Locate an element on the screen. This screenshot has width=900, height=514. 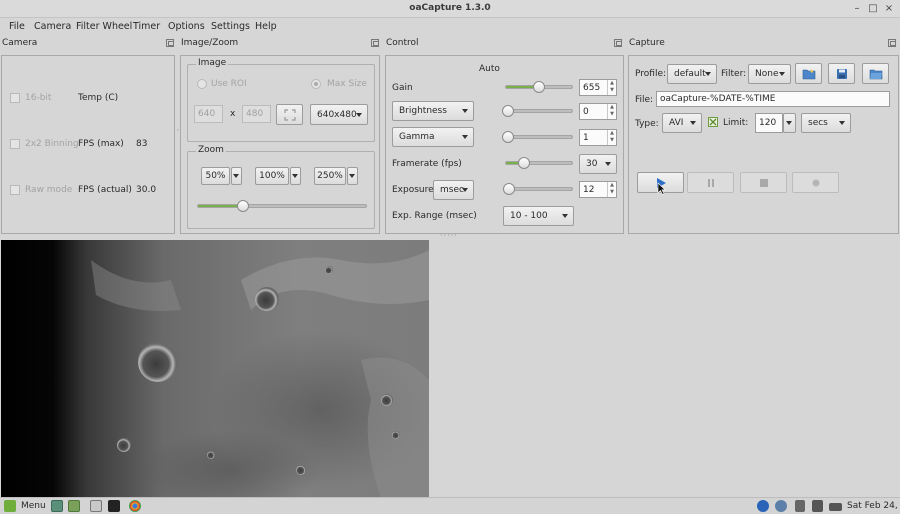
bluetooth-icon is located at coordinates (763, 506).